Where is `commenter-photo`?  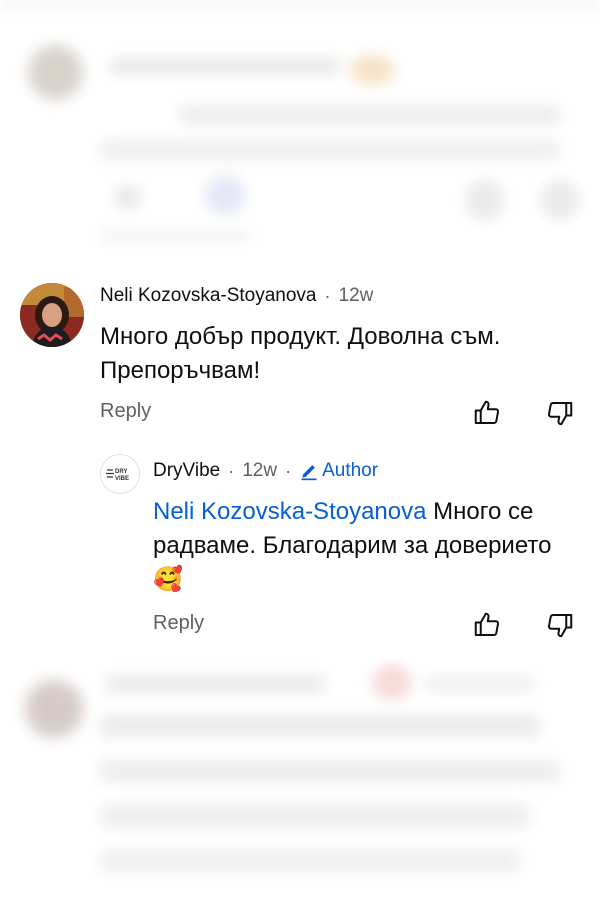 commenter-photo is located at coordinates (52, 315).